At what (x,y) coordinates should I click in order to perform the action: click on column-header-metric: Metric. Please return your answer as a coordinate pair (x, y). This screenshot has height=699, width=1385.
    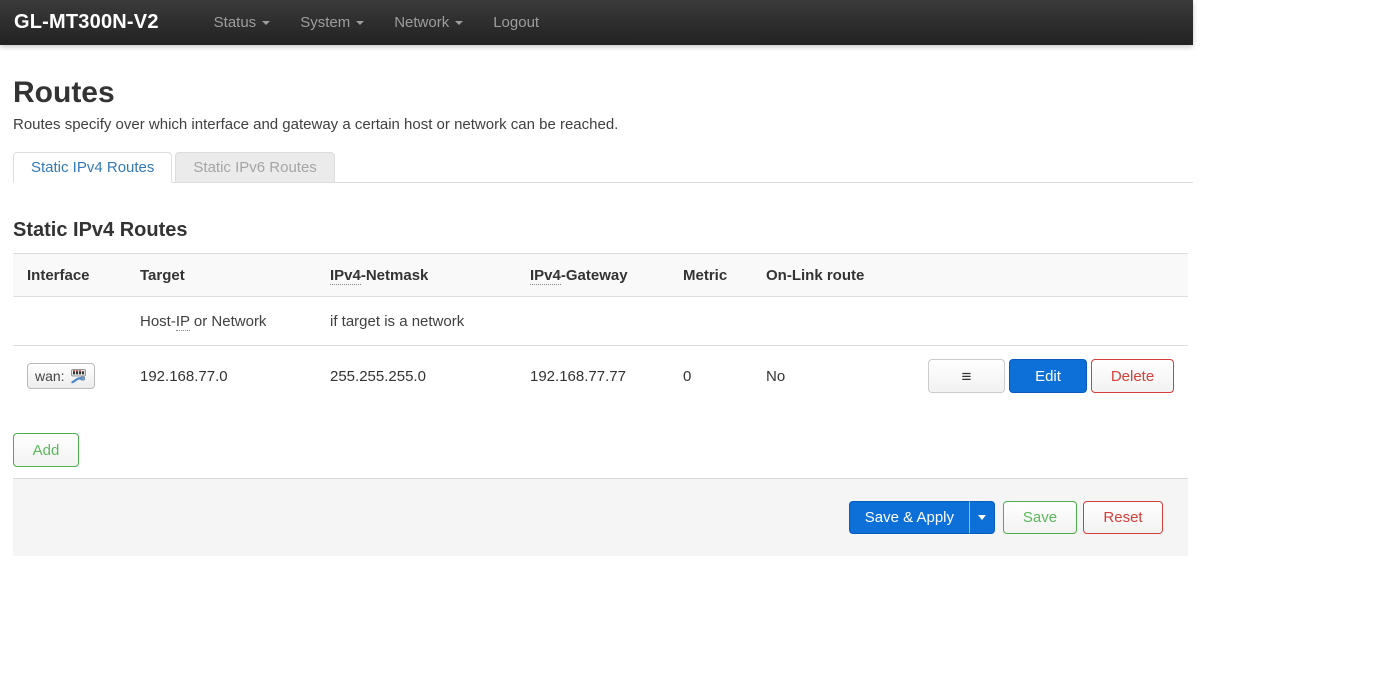
    Looking at the image, I should click on (705, 275).